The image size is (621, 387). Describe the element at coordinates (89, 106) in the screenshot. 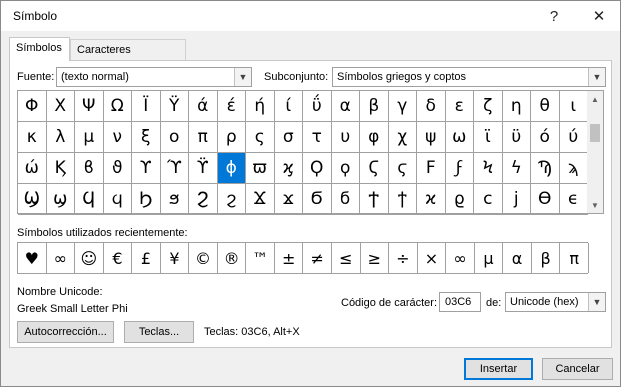

I see `symbol-cell: Ψ` at that location.